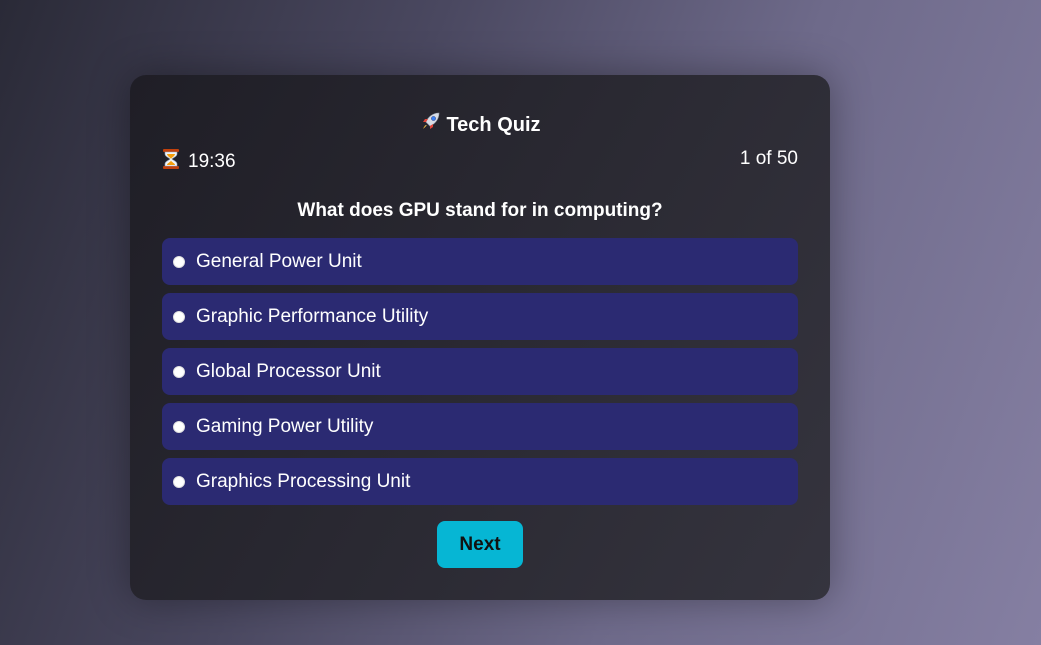 The image size is (1041, 645). What do you see at coordinates (480, 544) in the screenshot?
I see `next-button: Next` at bounding box center [480, 544].